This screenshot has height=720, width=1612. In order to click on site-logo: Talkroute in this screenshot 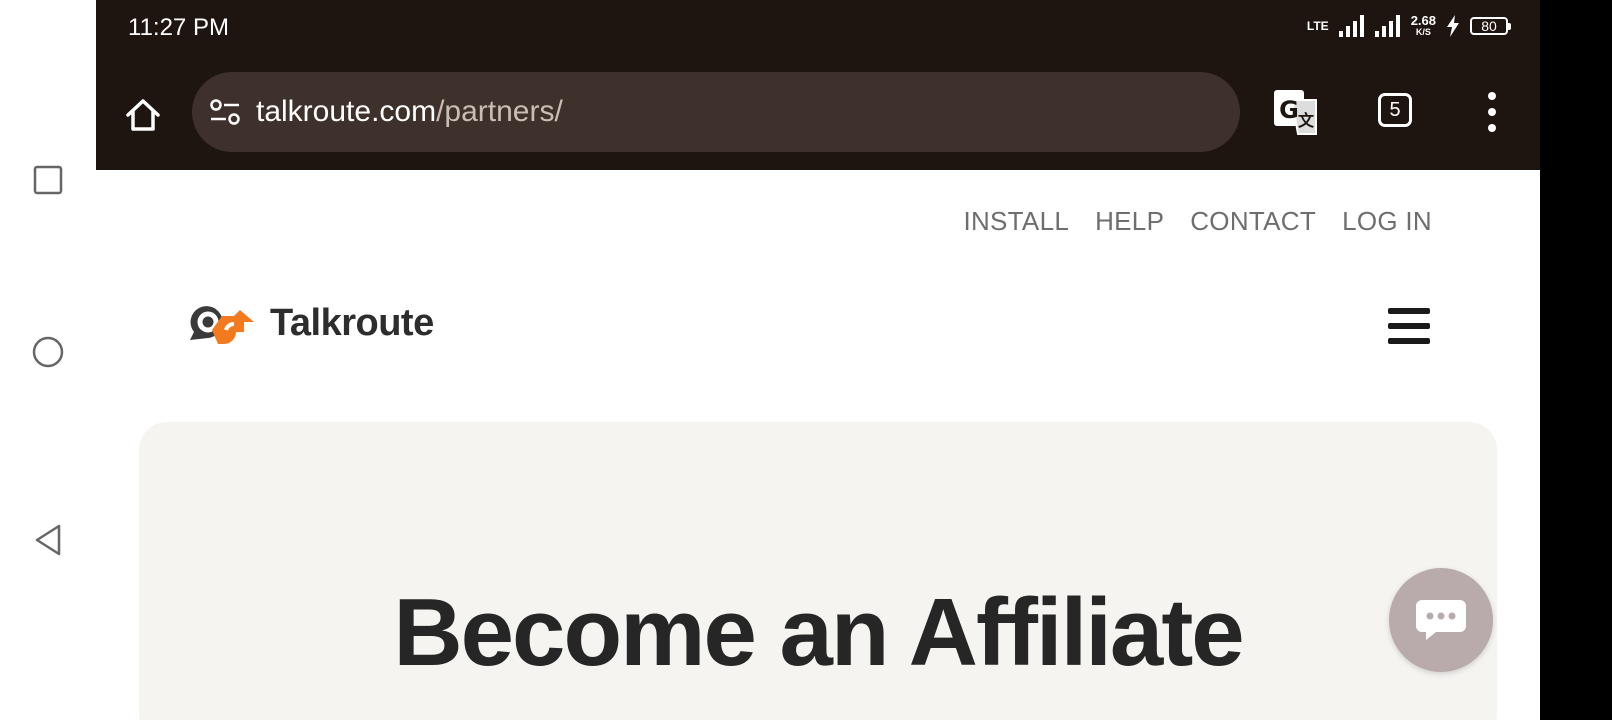, I will do `click(308, 323)`.